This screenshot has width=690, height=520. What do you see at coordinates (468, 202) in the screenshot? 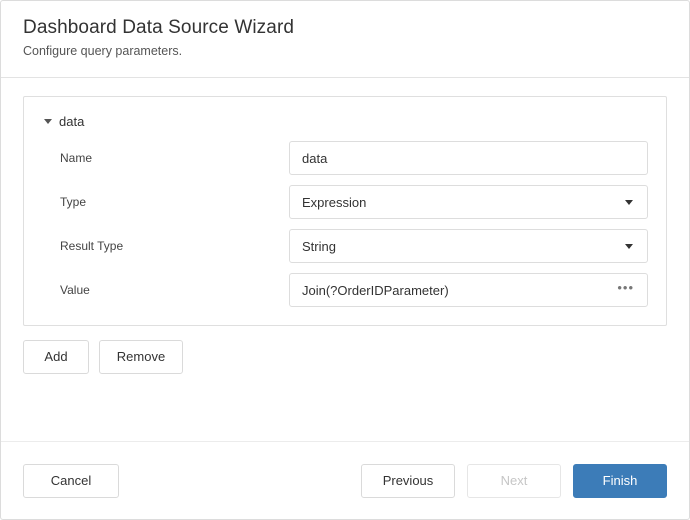
I see `type-dropdown: Expression` at bounding box center [468, 202].